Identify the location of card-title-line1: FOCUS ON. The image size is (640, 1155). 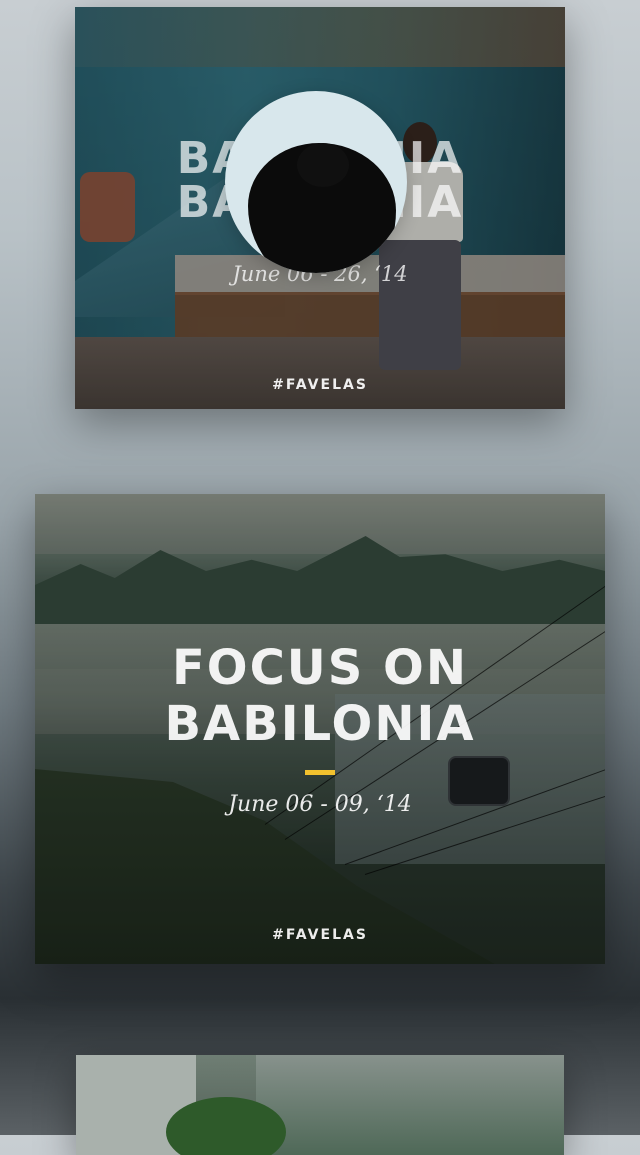
(320, 668).